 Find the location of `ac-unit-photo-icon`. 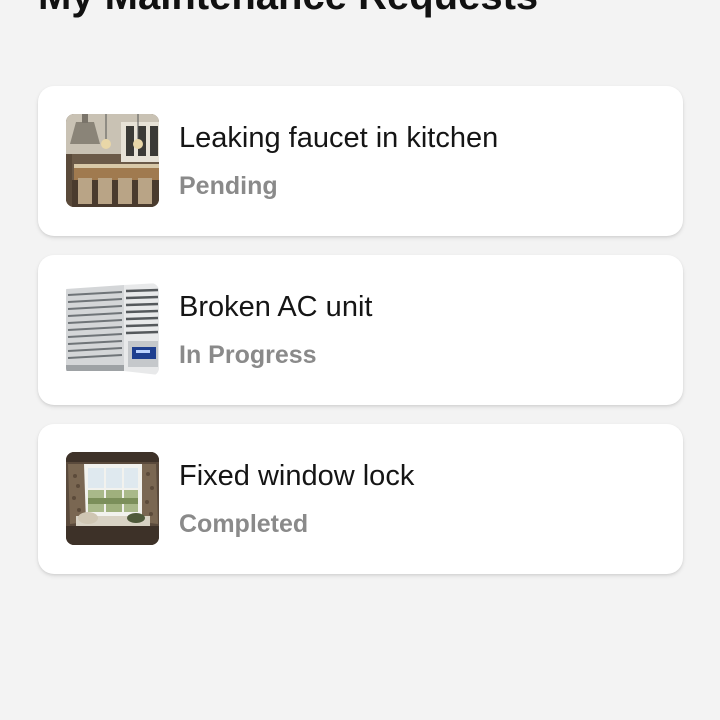

ac-unit-photo-icon is located at coordinates (112, 329).